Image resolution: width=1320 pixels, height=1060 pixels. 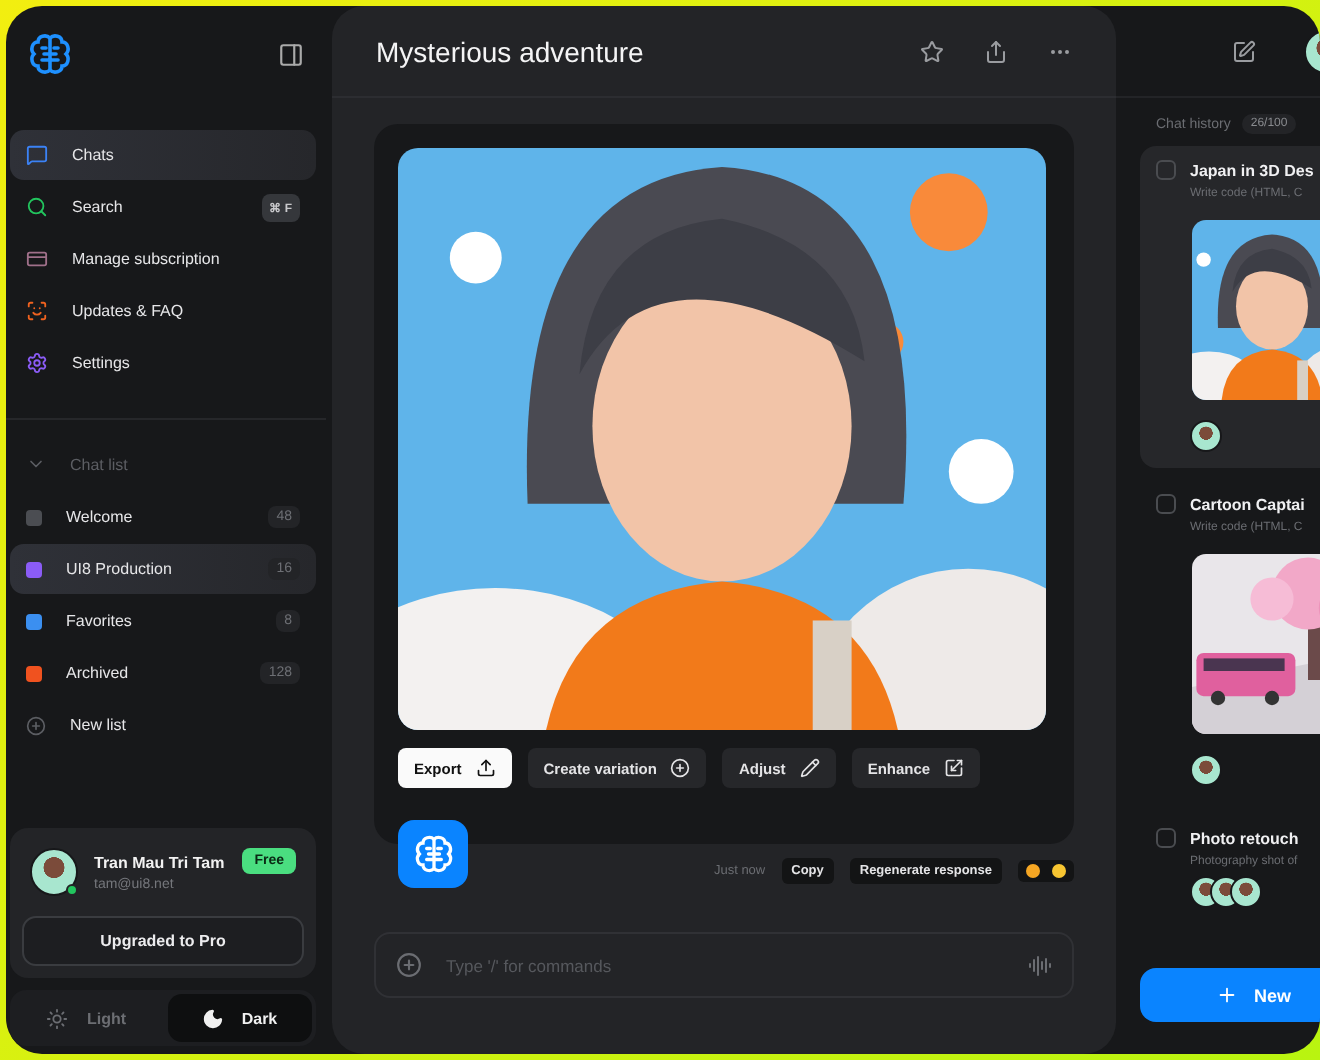 I want to click on upload-icon, so click(x=485, y=768).